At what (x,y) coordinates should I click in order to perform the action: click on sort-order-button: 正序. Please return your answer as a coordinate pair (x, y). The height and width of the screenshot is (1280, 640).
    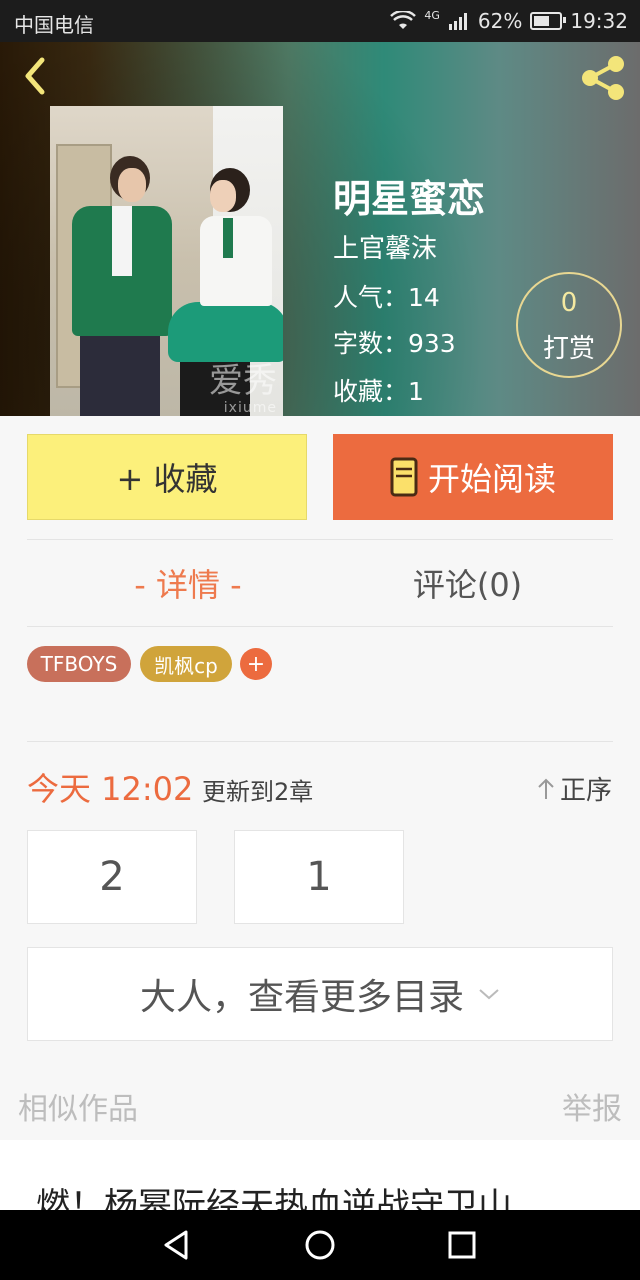
    Looking at the image, I should click on (574, 788).